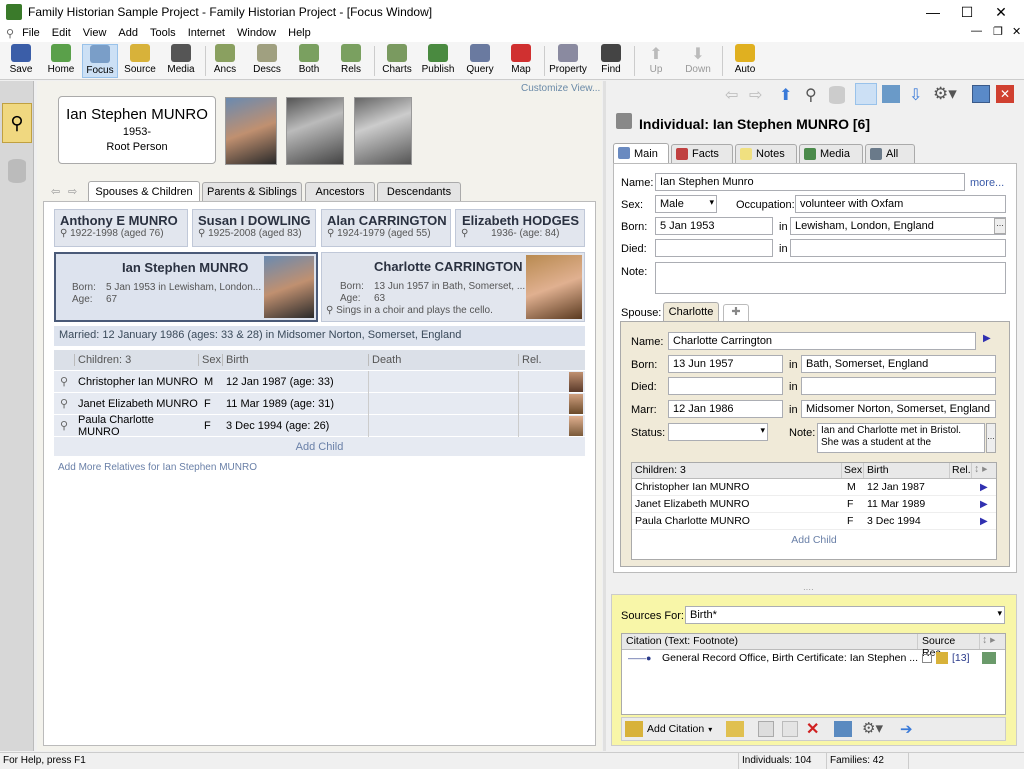 The width and height of the screenshot is (1024, 769). I want to click on add-more-relatives-link: Add More Relatives for Ian Stephen MUNRO, so click(157, 467).